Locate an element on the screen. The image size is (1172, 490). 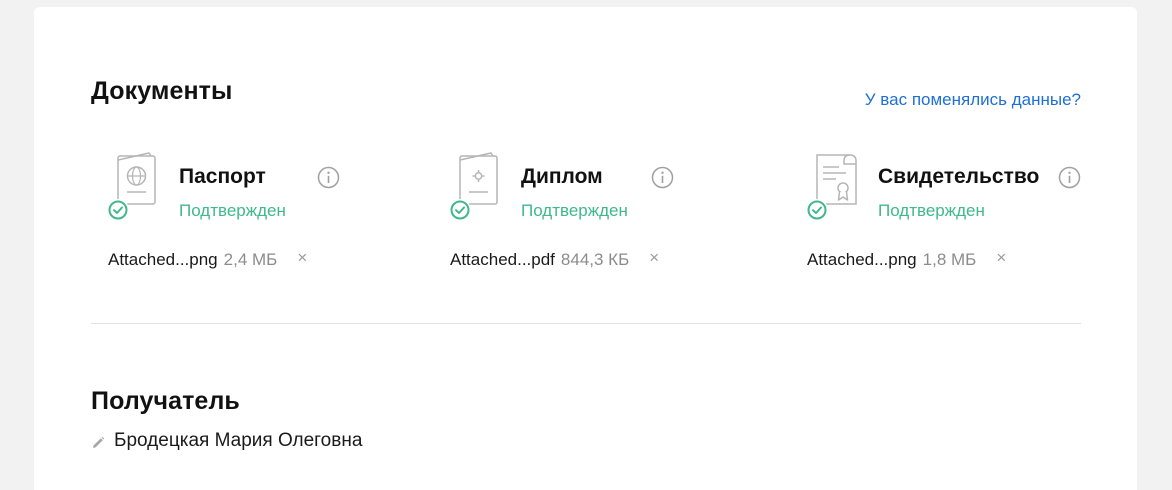
data-changed-link: У вас поменялись данные? is located at coordinates (973, 100).